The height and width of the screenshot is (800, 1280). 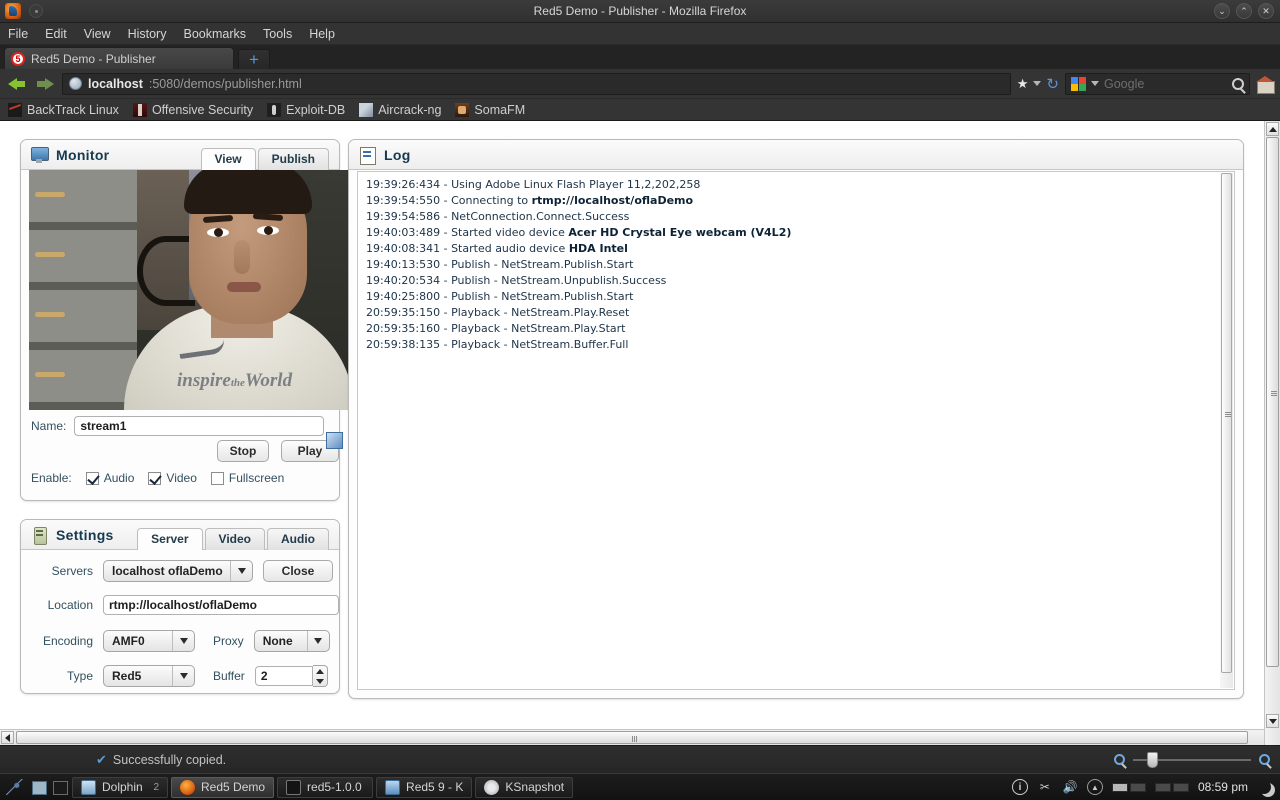 I want to click on hscroll-thumb, so click(x=632, y=737).